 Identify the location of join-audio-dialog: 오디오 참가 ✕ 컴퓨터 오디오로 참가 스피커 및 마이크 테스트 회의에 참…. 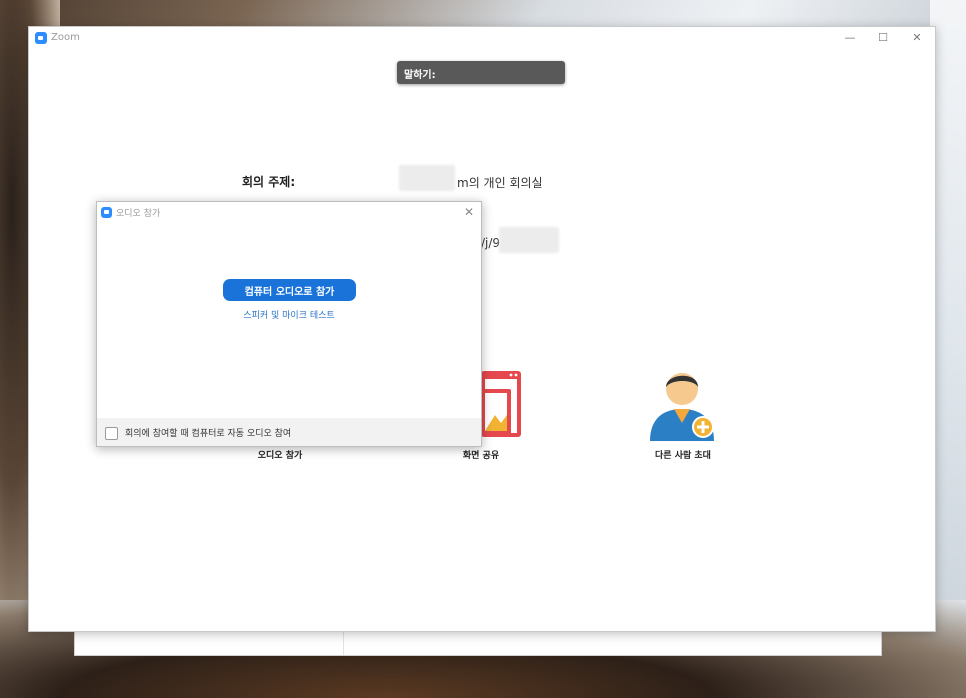
(289, 324).